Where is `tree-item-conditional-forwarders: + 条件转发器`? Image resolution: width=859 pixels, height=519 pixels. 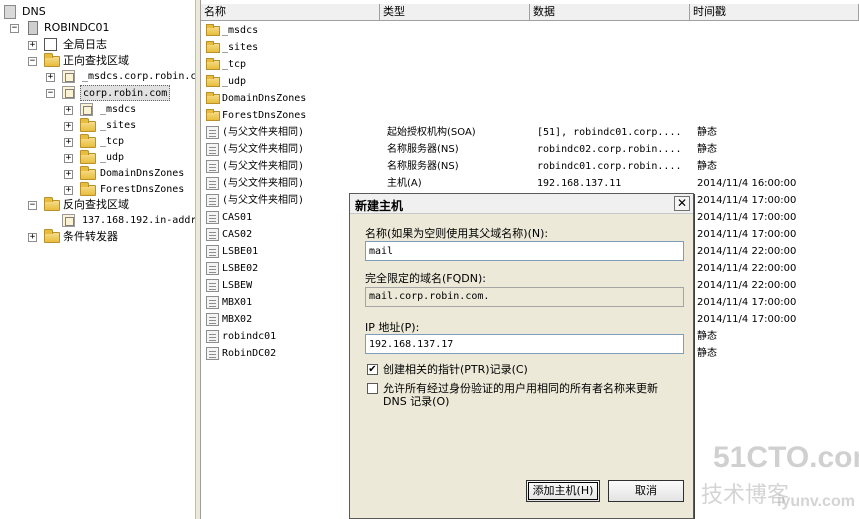 tree-item-conditional-forwarders: + 条件转发器 is located at coordinates (111, 237).